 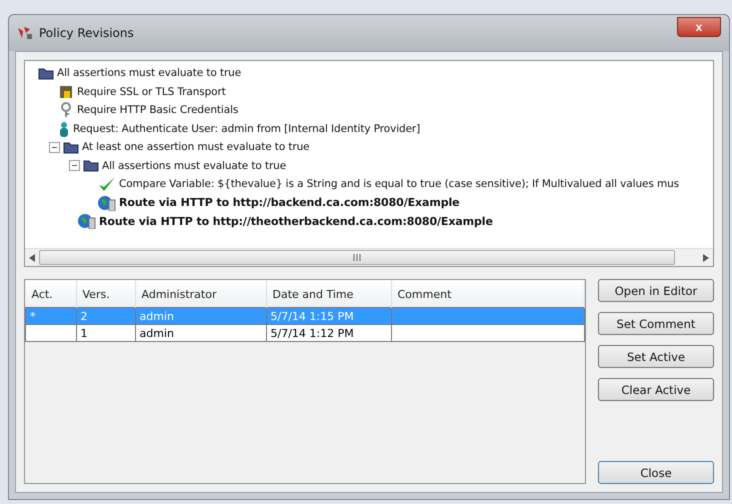 I want to click on scroll-left-icon, so click(x=32, y=258).